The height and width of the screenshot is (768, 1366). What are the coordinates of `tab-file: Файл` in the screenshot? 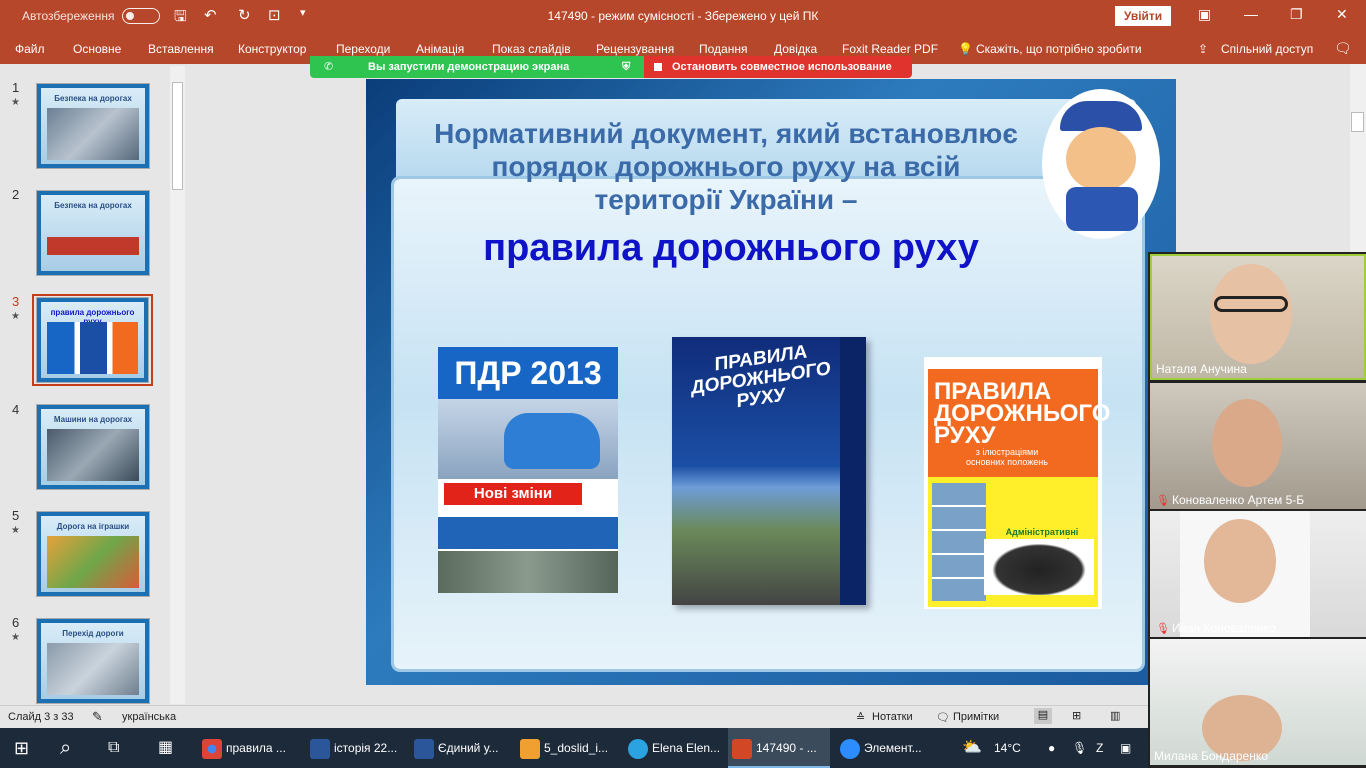 It's located at (30, 49).